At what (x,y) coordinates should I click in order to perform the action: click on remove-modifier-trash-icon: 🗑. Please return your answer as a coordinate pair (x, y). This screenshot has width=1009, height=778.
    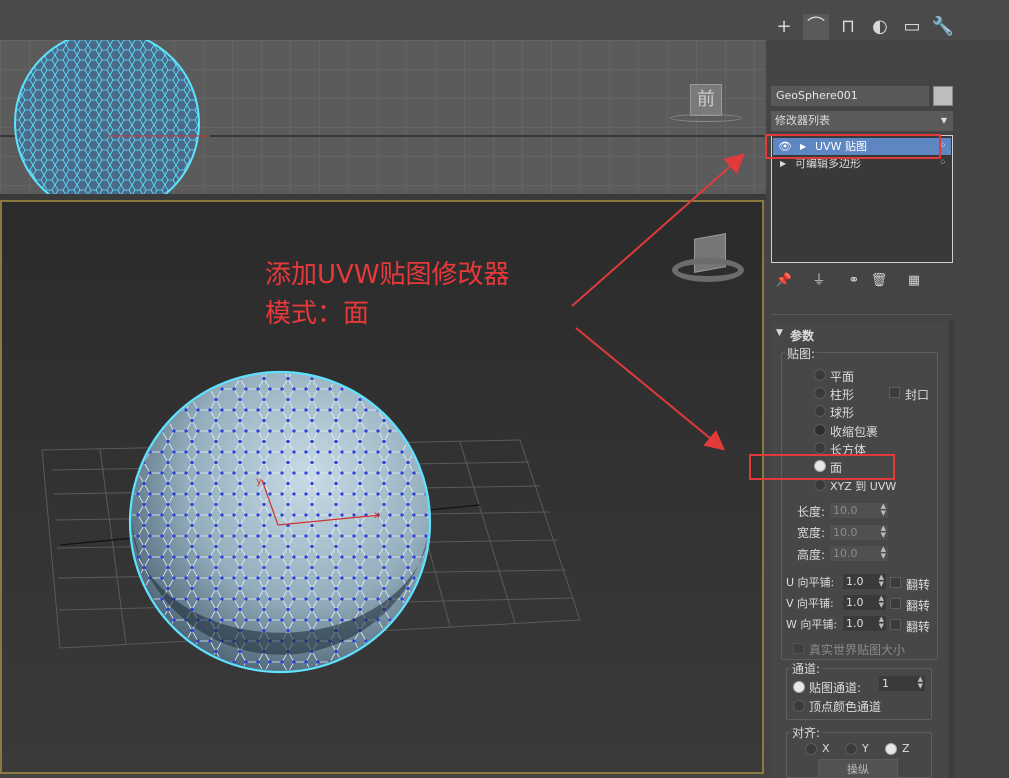
    Looking at the image, I should click on (879, 281).